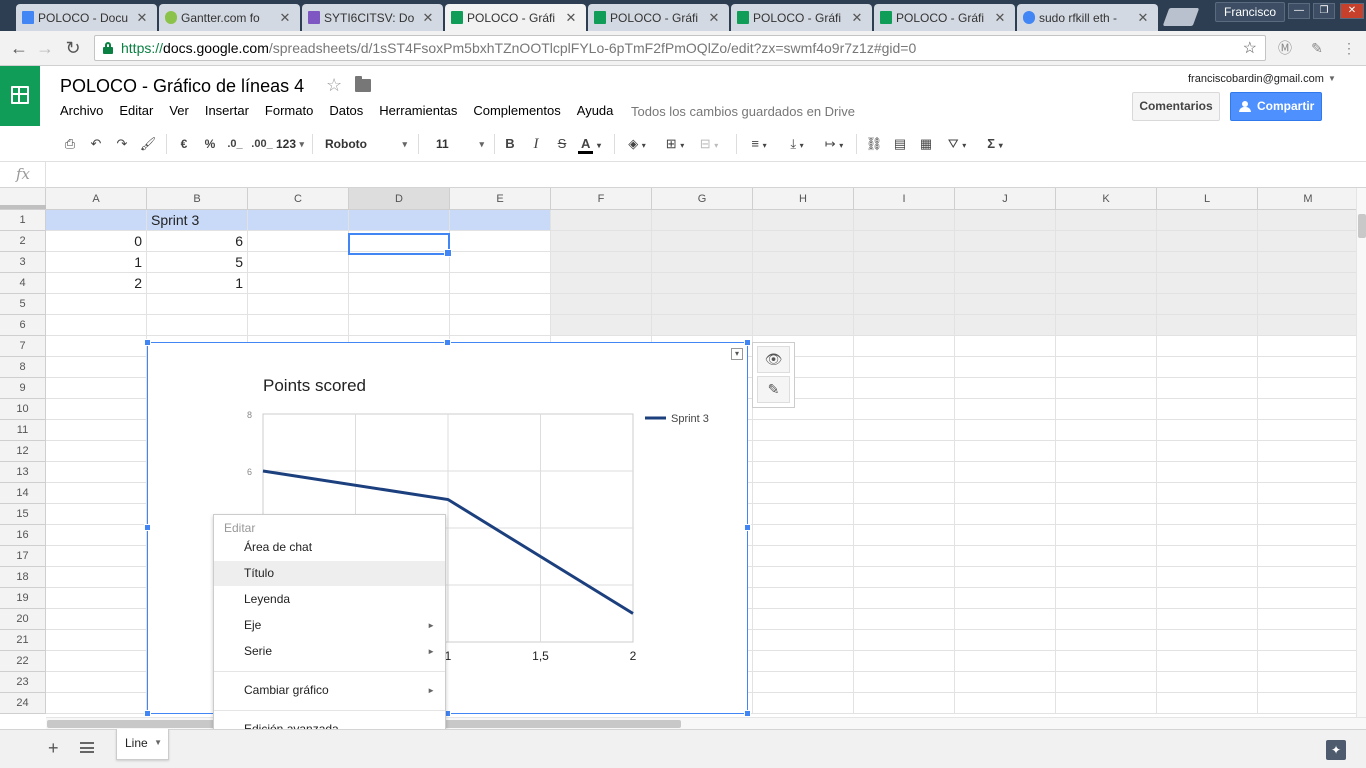 The width and height of the screenshot is (1366, 768). I want to click on filter-icon: ⛛ ▾, so click(957, 144).